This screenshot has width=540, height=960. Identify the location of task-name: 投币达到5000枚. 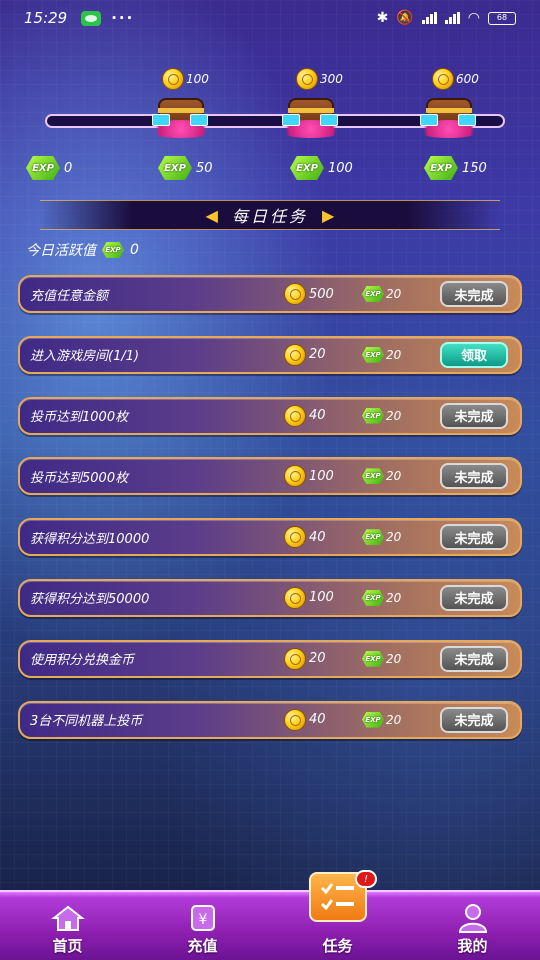
(79, 478).